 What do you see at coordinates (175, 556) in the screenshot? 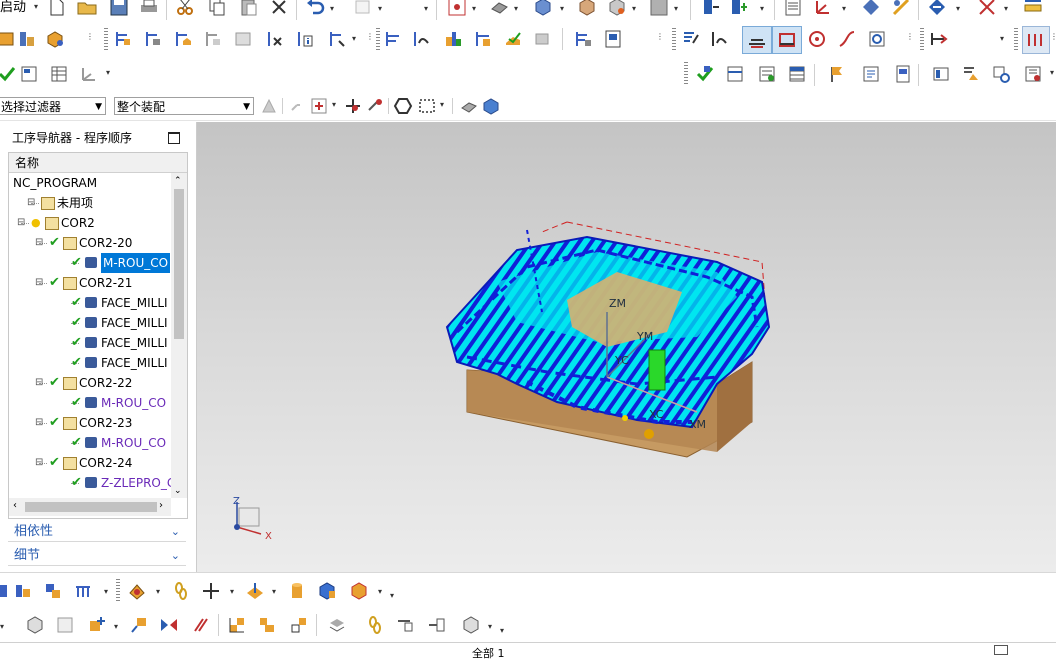
I see `chevron-down-icon: ⌄` at bounding box center [175, 556].